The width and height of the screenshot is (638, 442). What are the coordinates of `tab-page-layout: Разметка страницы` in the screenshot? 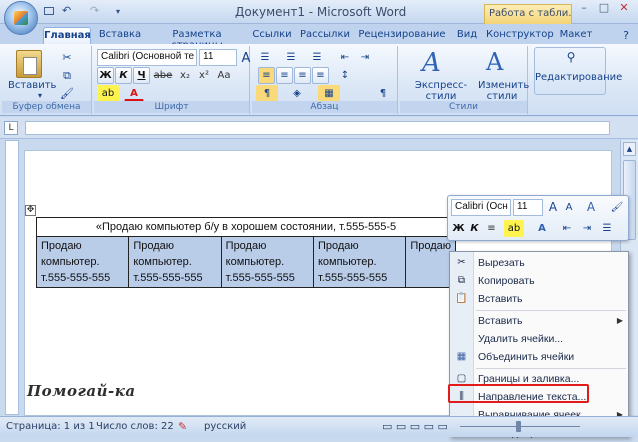 It's located at (197, 39).